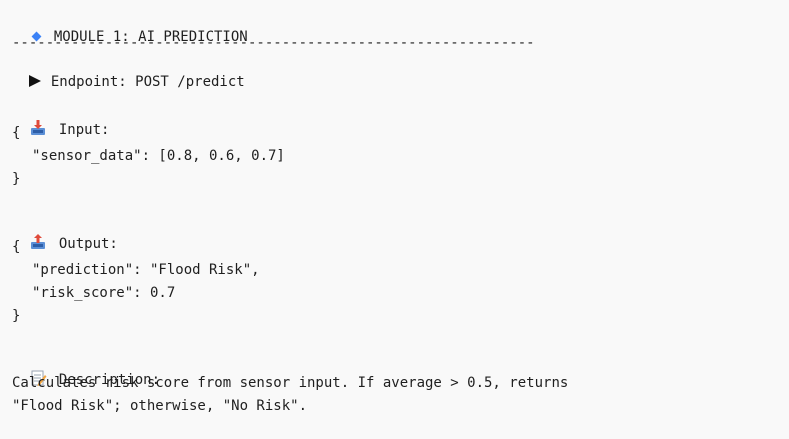 Image resolution: width=789 pixels, height=439 pixels. I want to click on inbox-tray-icon, so click(37, 127).